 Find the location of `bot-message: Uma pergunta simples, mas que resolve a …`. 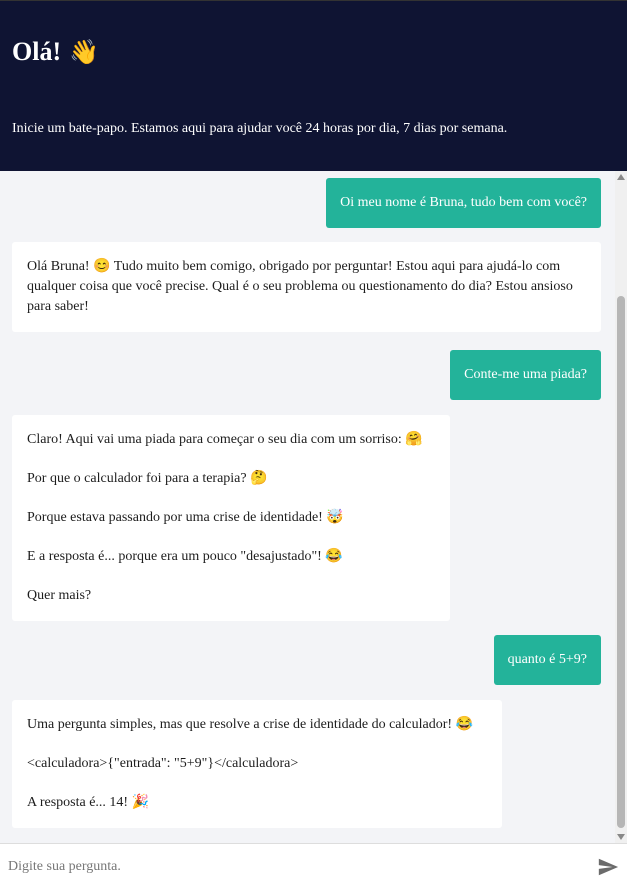

bot-message: Uma pergunta simples, mas que resolve a … is located at coordinates (257, 764).